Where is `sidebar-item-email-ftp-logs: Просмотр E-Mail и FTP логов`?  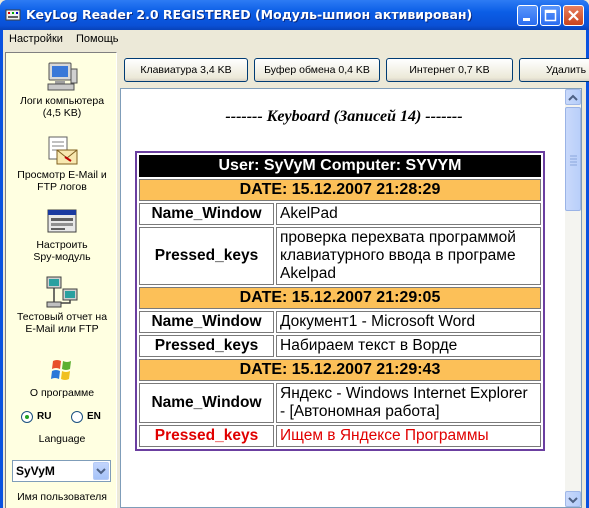
sidebar-item-email-ftp-logs: Просмотр E-Mail и FTP логов is located at coordinates (62, 164).